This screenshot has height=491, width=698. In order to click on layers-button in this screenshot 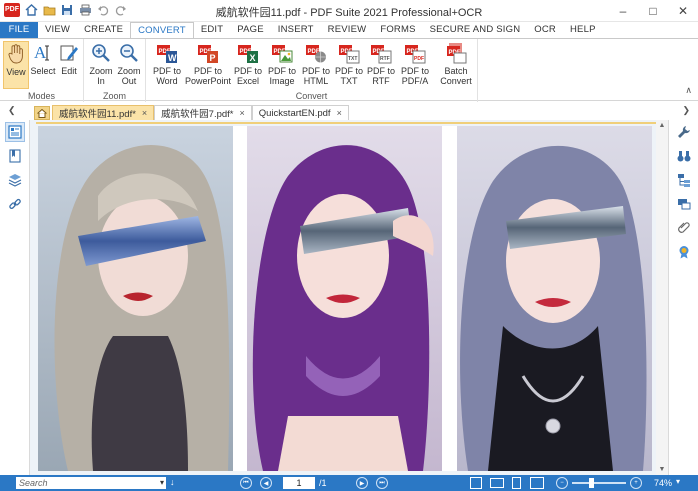, I will do `click(15, 180)`.